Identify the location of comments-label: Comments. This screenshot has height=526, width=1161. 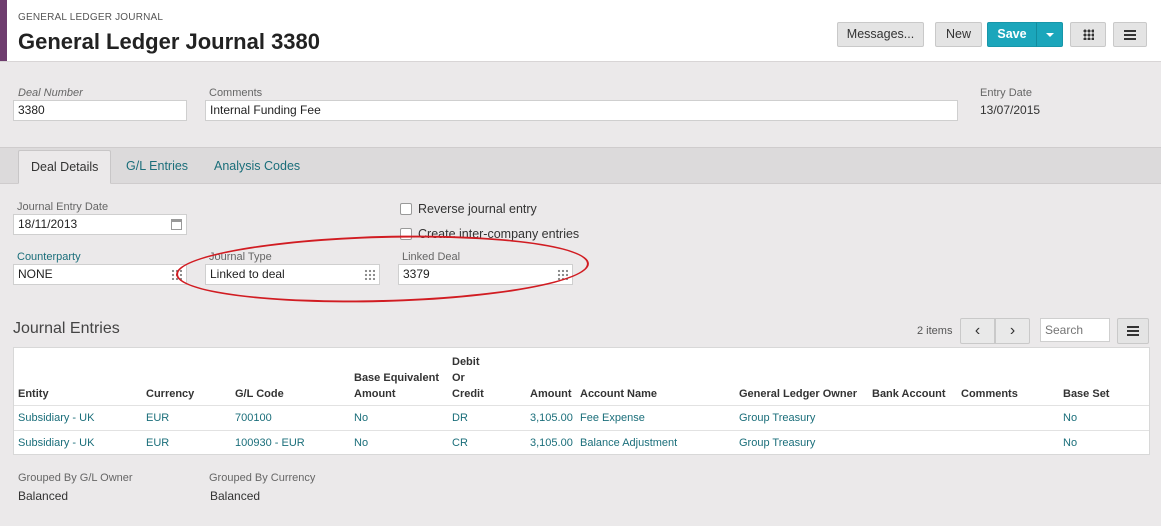
(236, 93).